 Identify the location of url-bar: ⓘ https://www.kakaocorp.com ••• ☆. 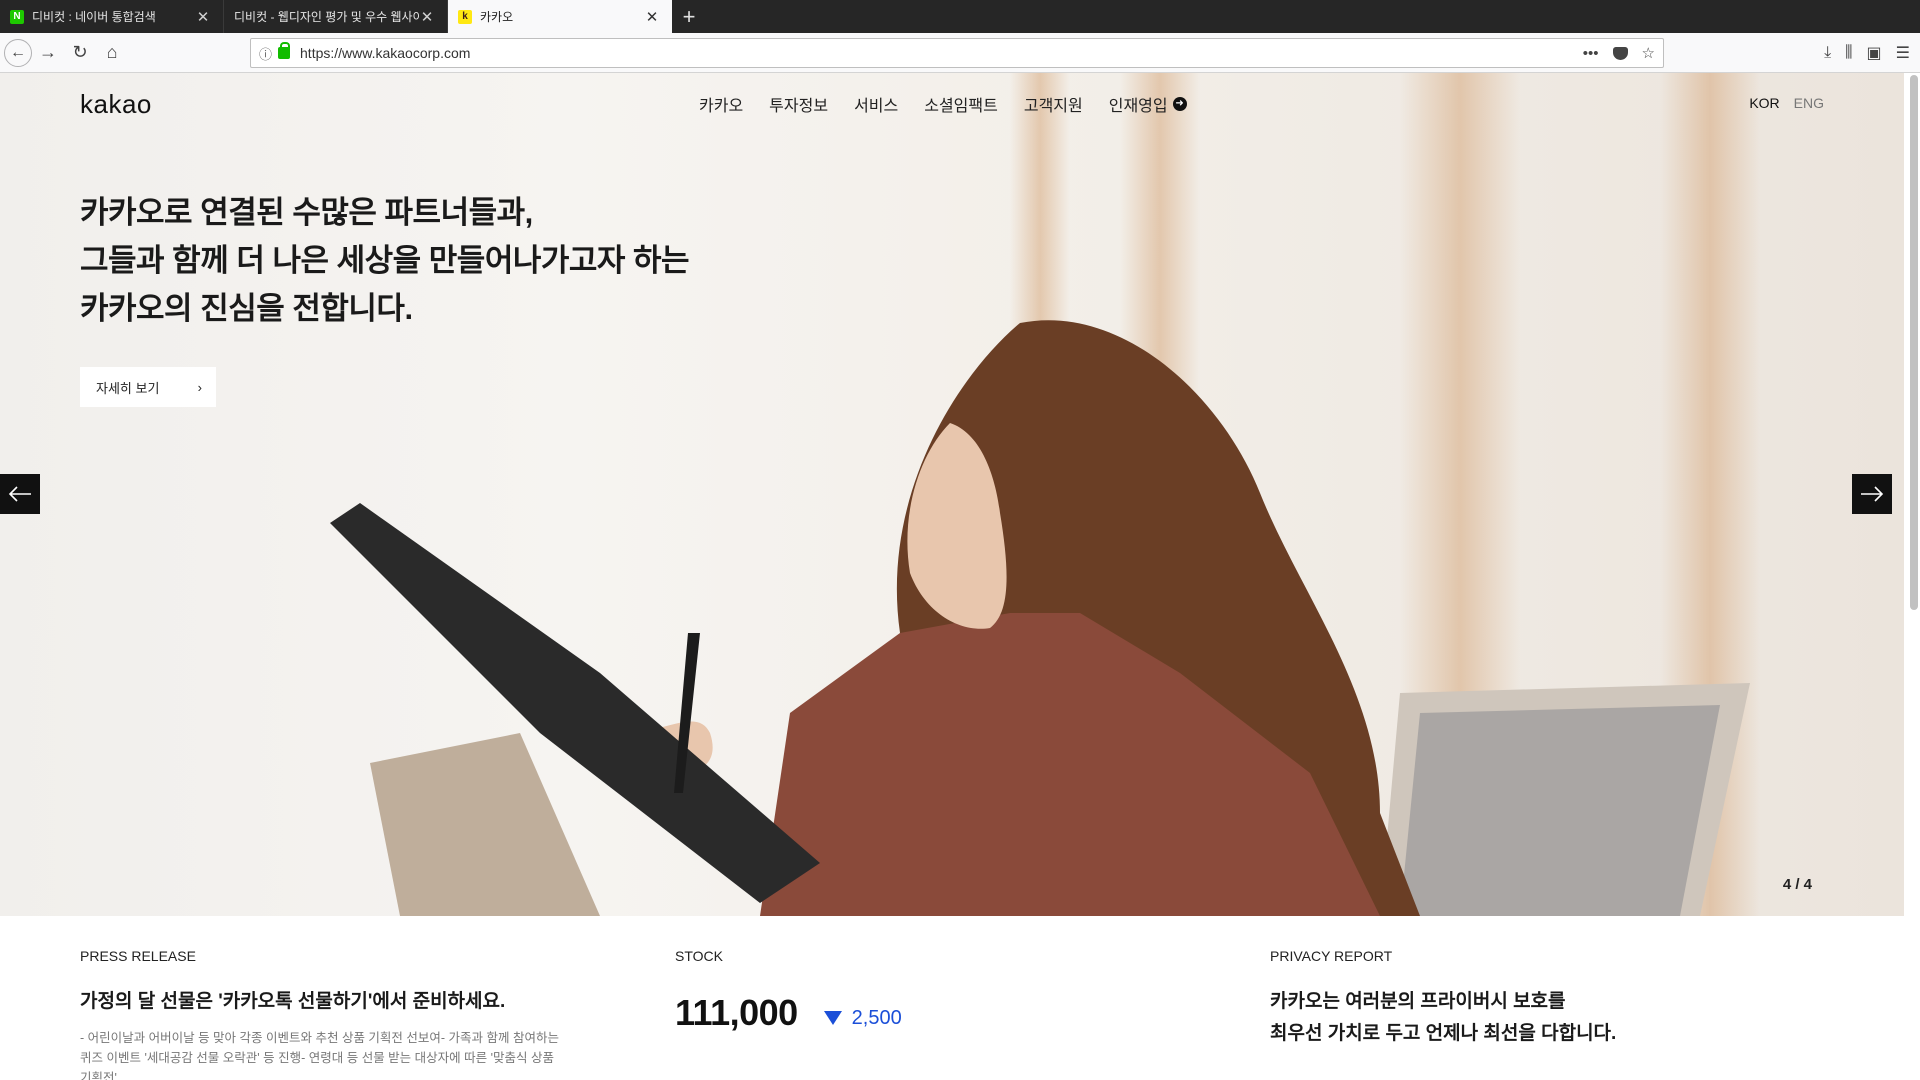
(957, 53).